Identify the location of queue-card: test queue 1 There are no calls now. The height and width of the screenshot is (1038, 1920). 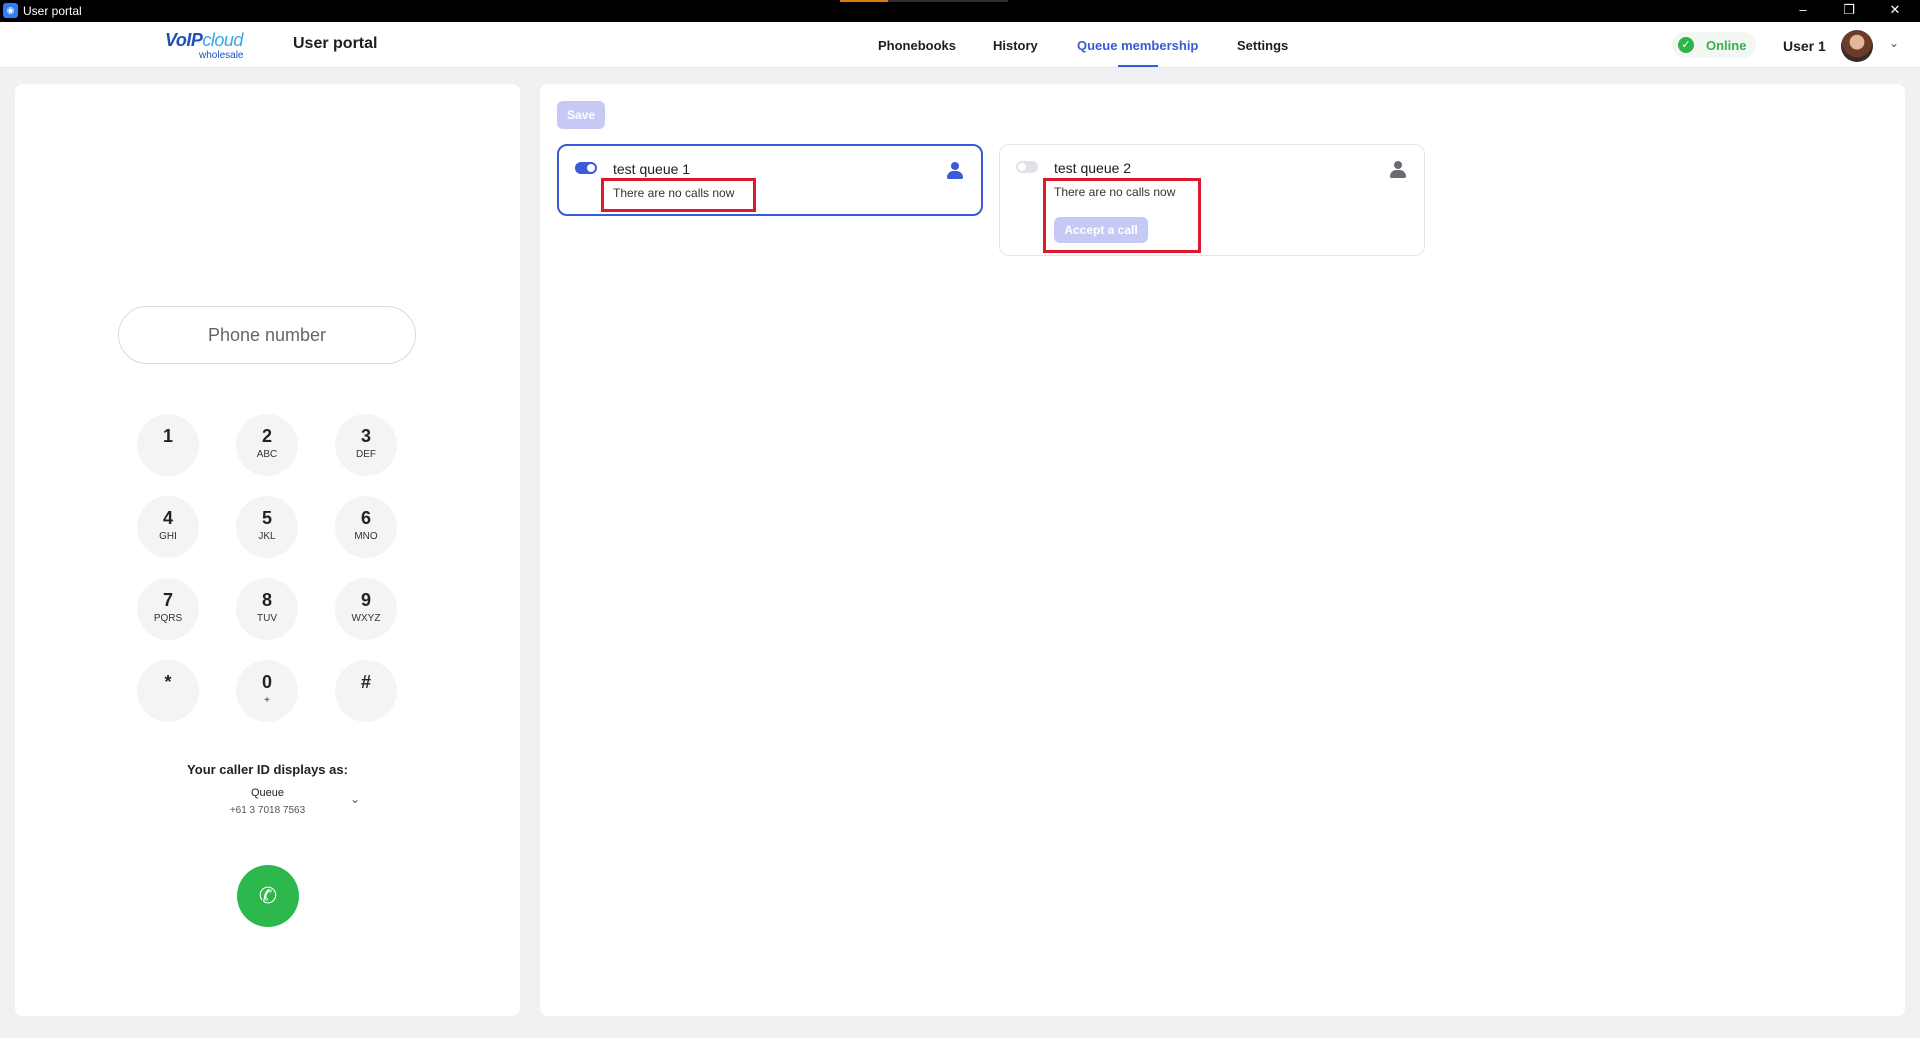
(770, 180).